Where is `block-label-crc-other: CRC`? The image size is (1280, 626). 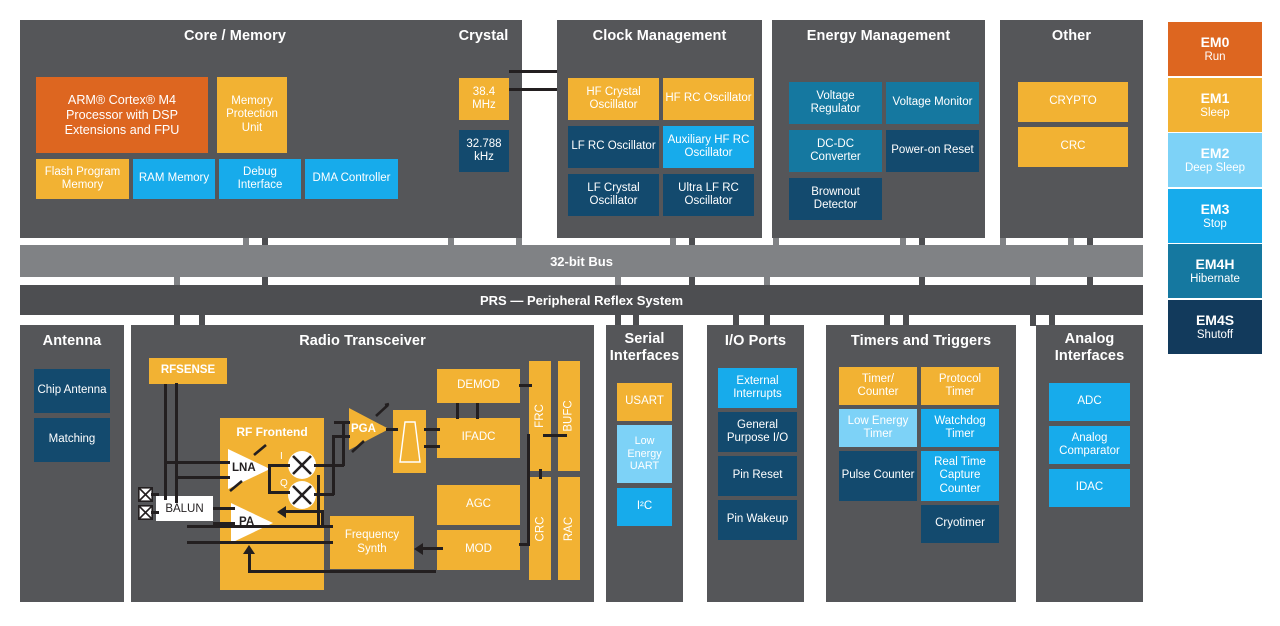
block-label-crc-other: CRC is located at coordinates (1073, 146).